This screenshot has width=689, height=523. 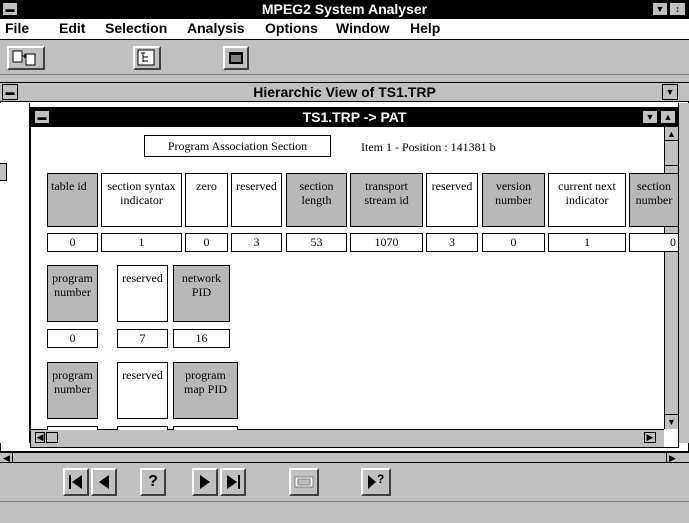 I want to click on field-version-number: version number, so click(x=513, y=200).